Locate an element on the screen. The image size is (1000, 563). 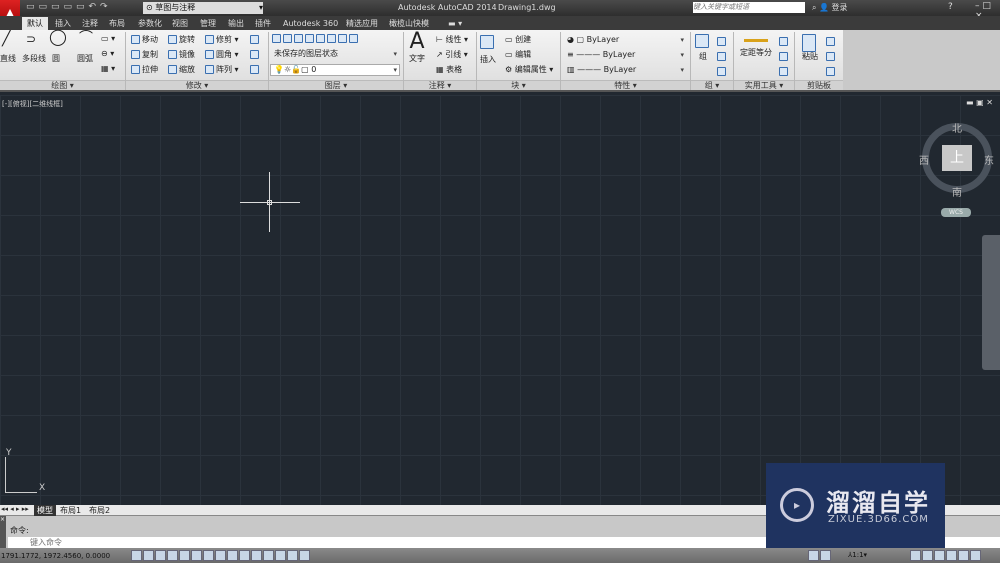
panel-groups-label: 组 ▾ is located at coordinates (712, 85).